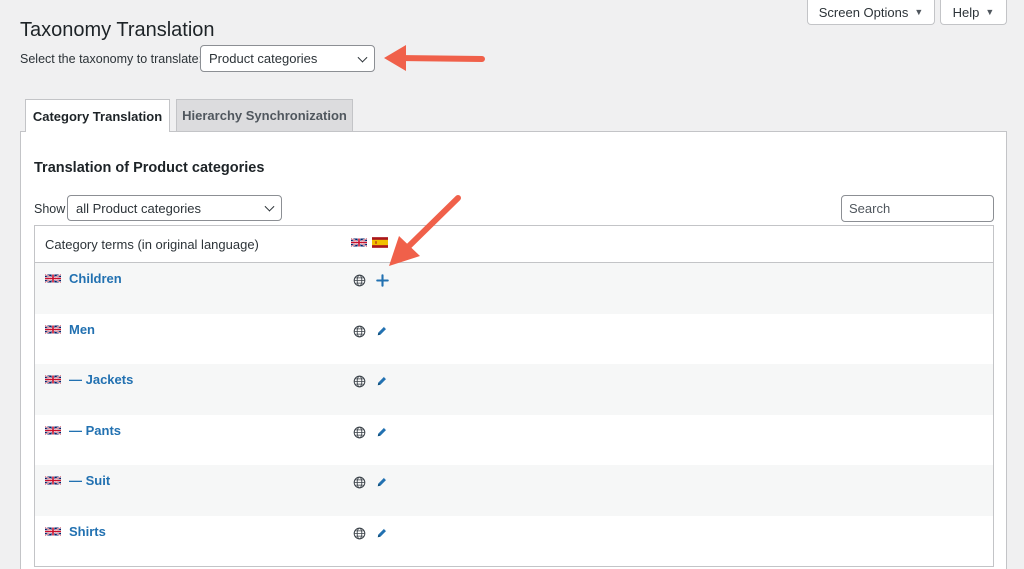 This screenshot has height=569, width=1024. I want to click on taxonomy-label: Select the taxonomy to translate:, so click(111, 59).